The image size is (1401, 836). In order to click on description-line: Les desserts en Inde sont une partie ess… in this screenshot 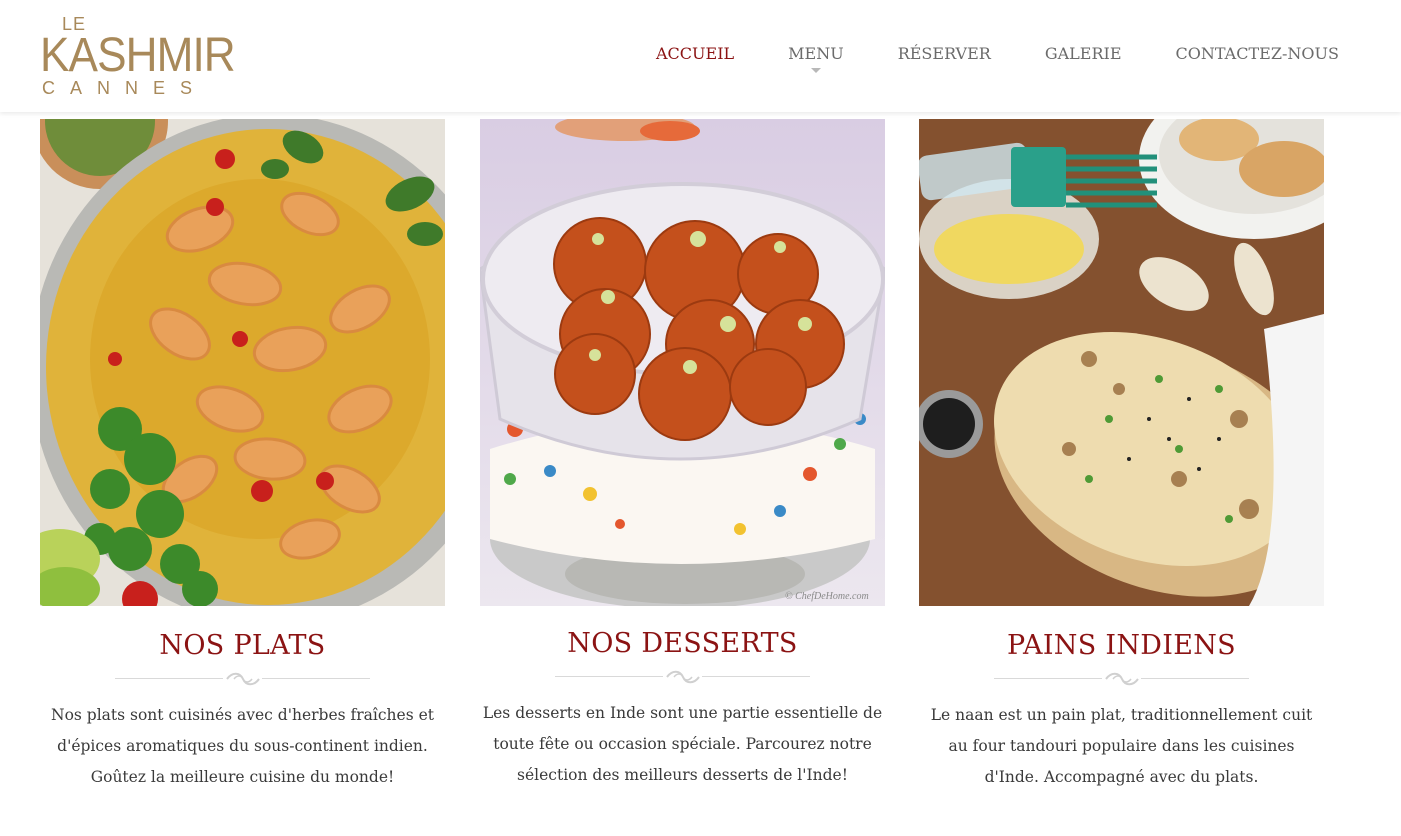, I will do `click(682, 713)`.